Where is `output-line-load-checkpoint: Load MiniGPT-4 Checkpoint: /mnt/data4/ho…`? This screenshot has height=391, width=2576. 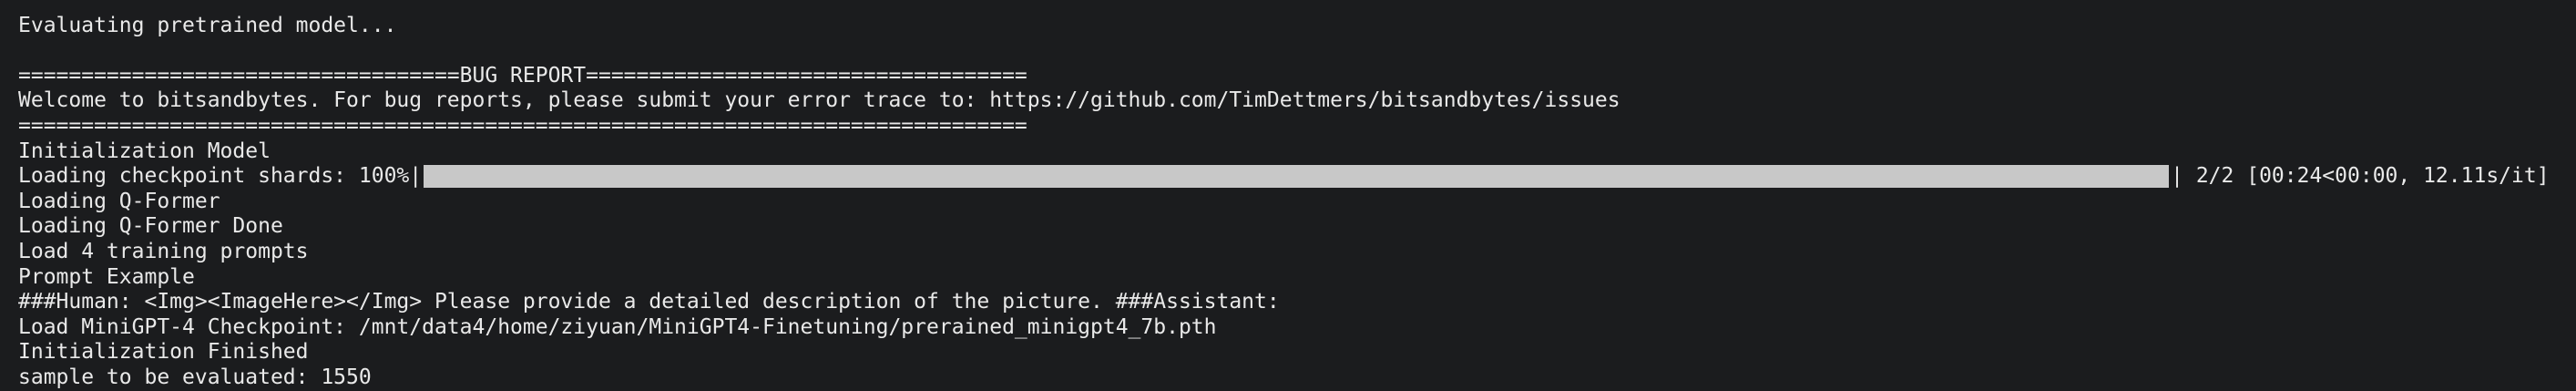 output-line-load-checkpoint: Load MiniGPT-4 Checkpoint: /mnt/data4/ho… is located at coordinates (617, 326).